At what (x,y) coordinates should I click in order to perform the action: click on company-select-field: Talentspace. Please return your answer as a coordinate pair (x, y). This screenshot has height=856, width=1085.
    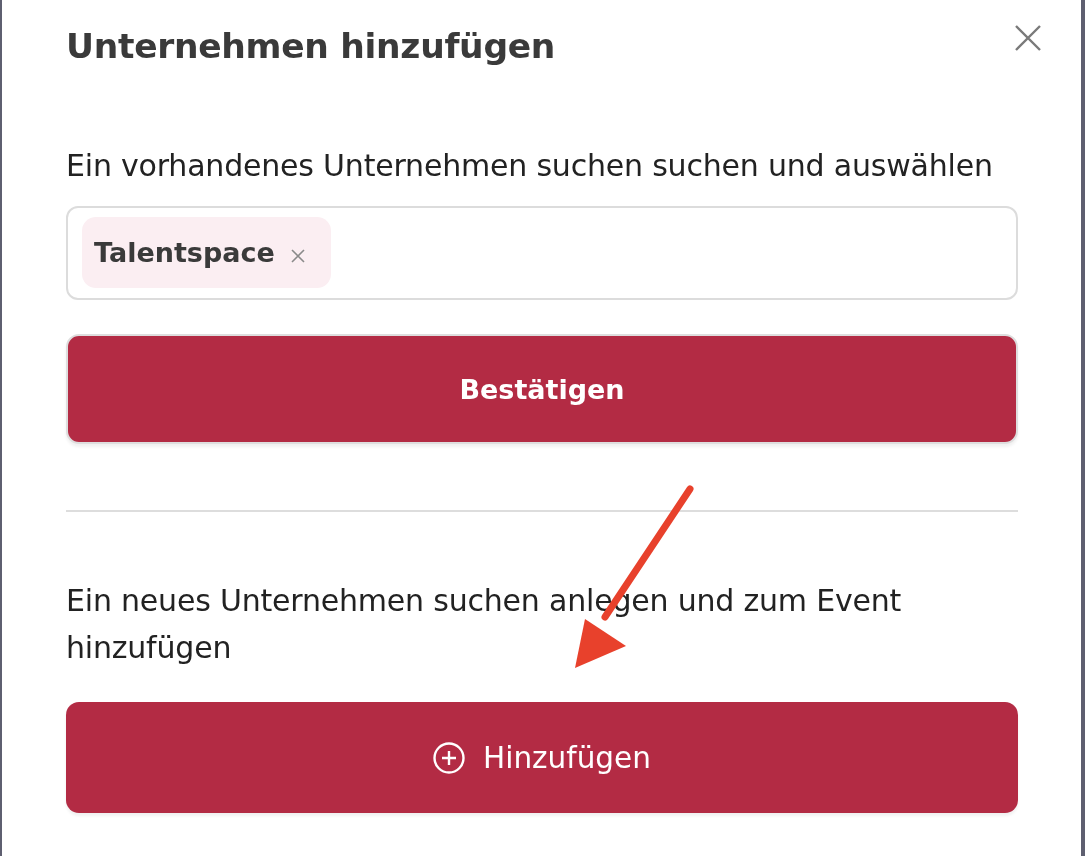
    Looking at the image, I should click on (542, 253).